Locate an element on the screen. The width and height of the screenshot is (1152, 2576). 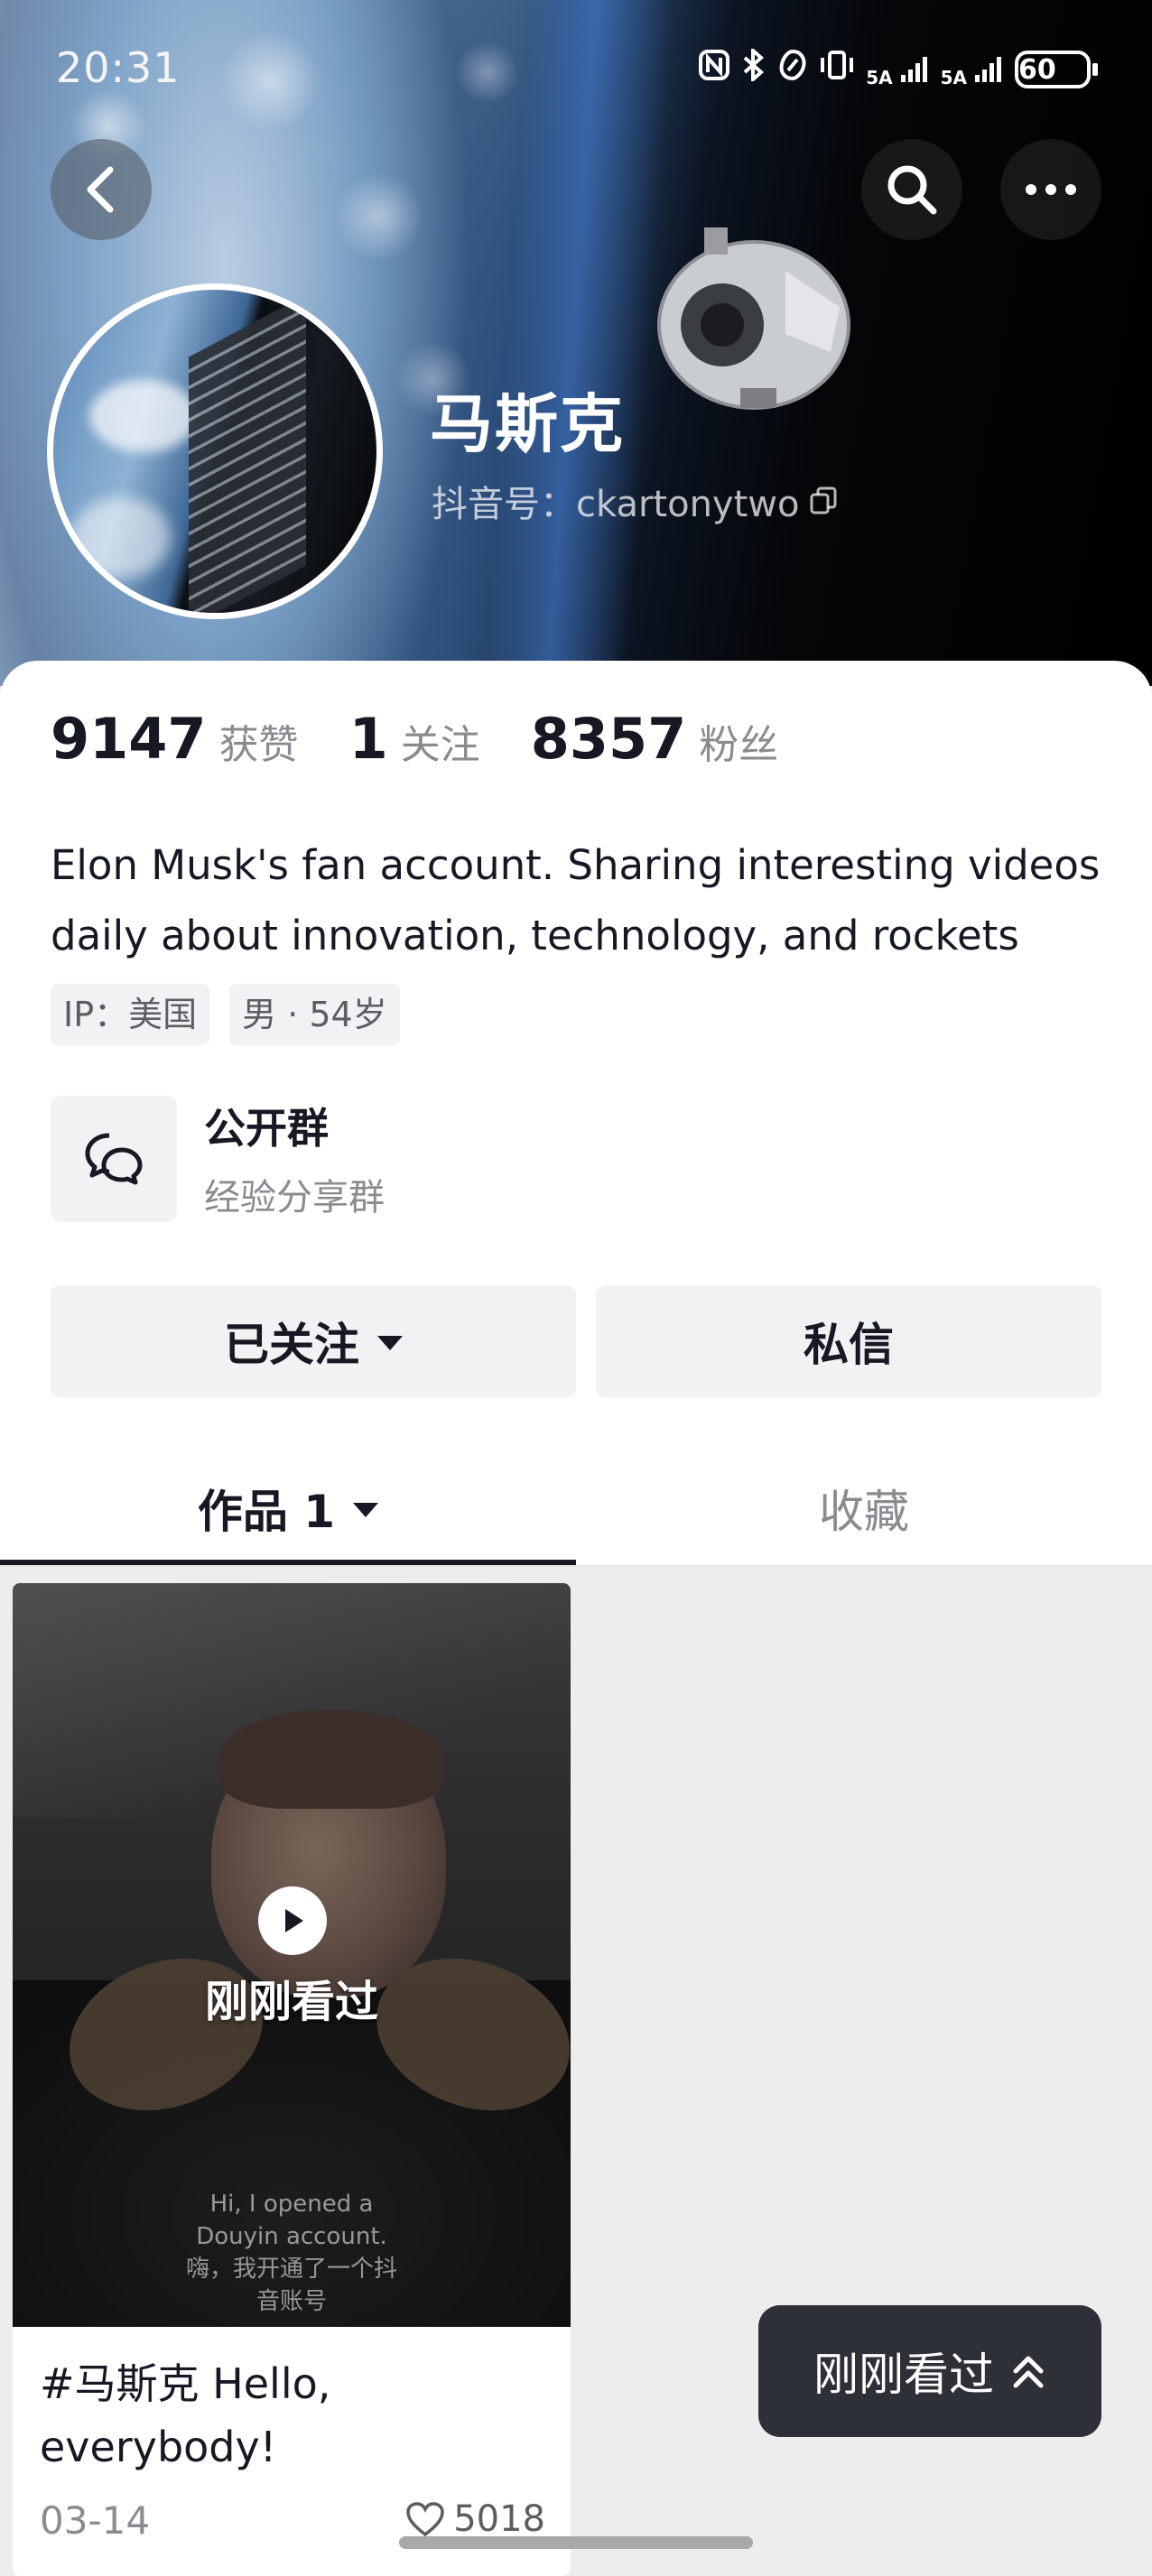
stat-following: 1 关注 is located at coordinates (414, 739).